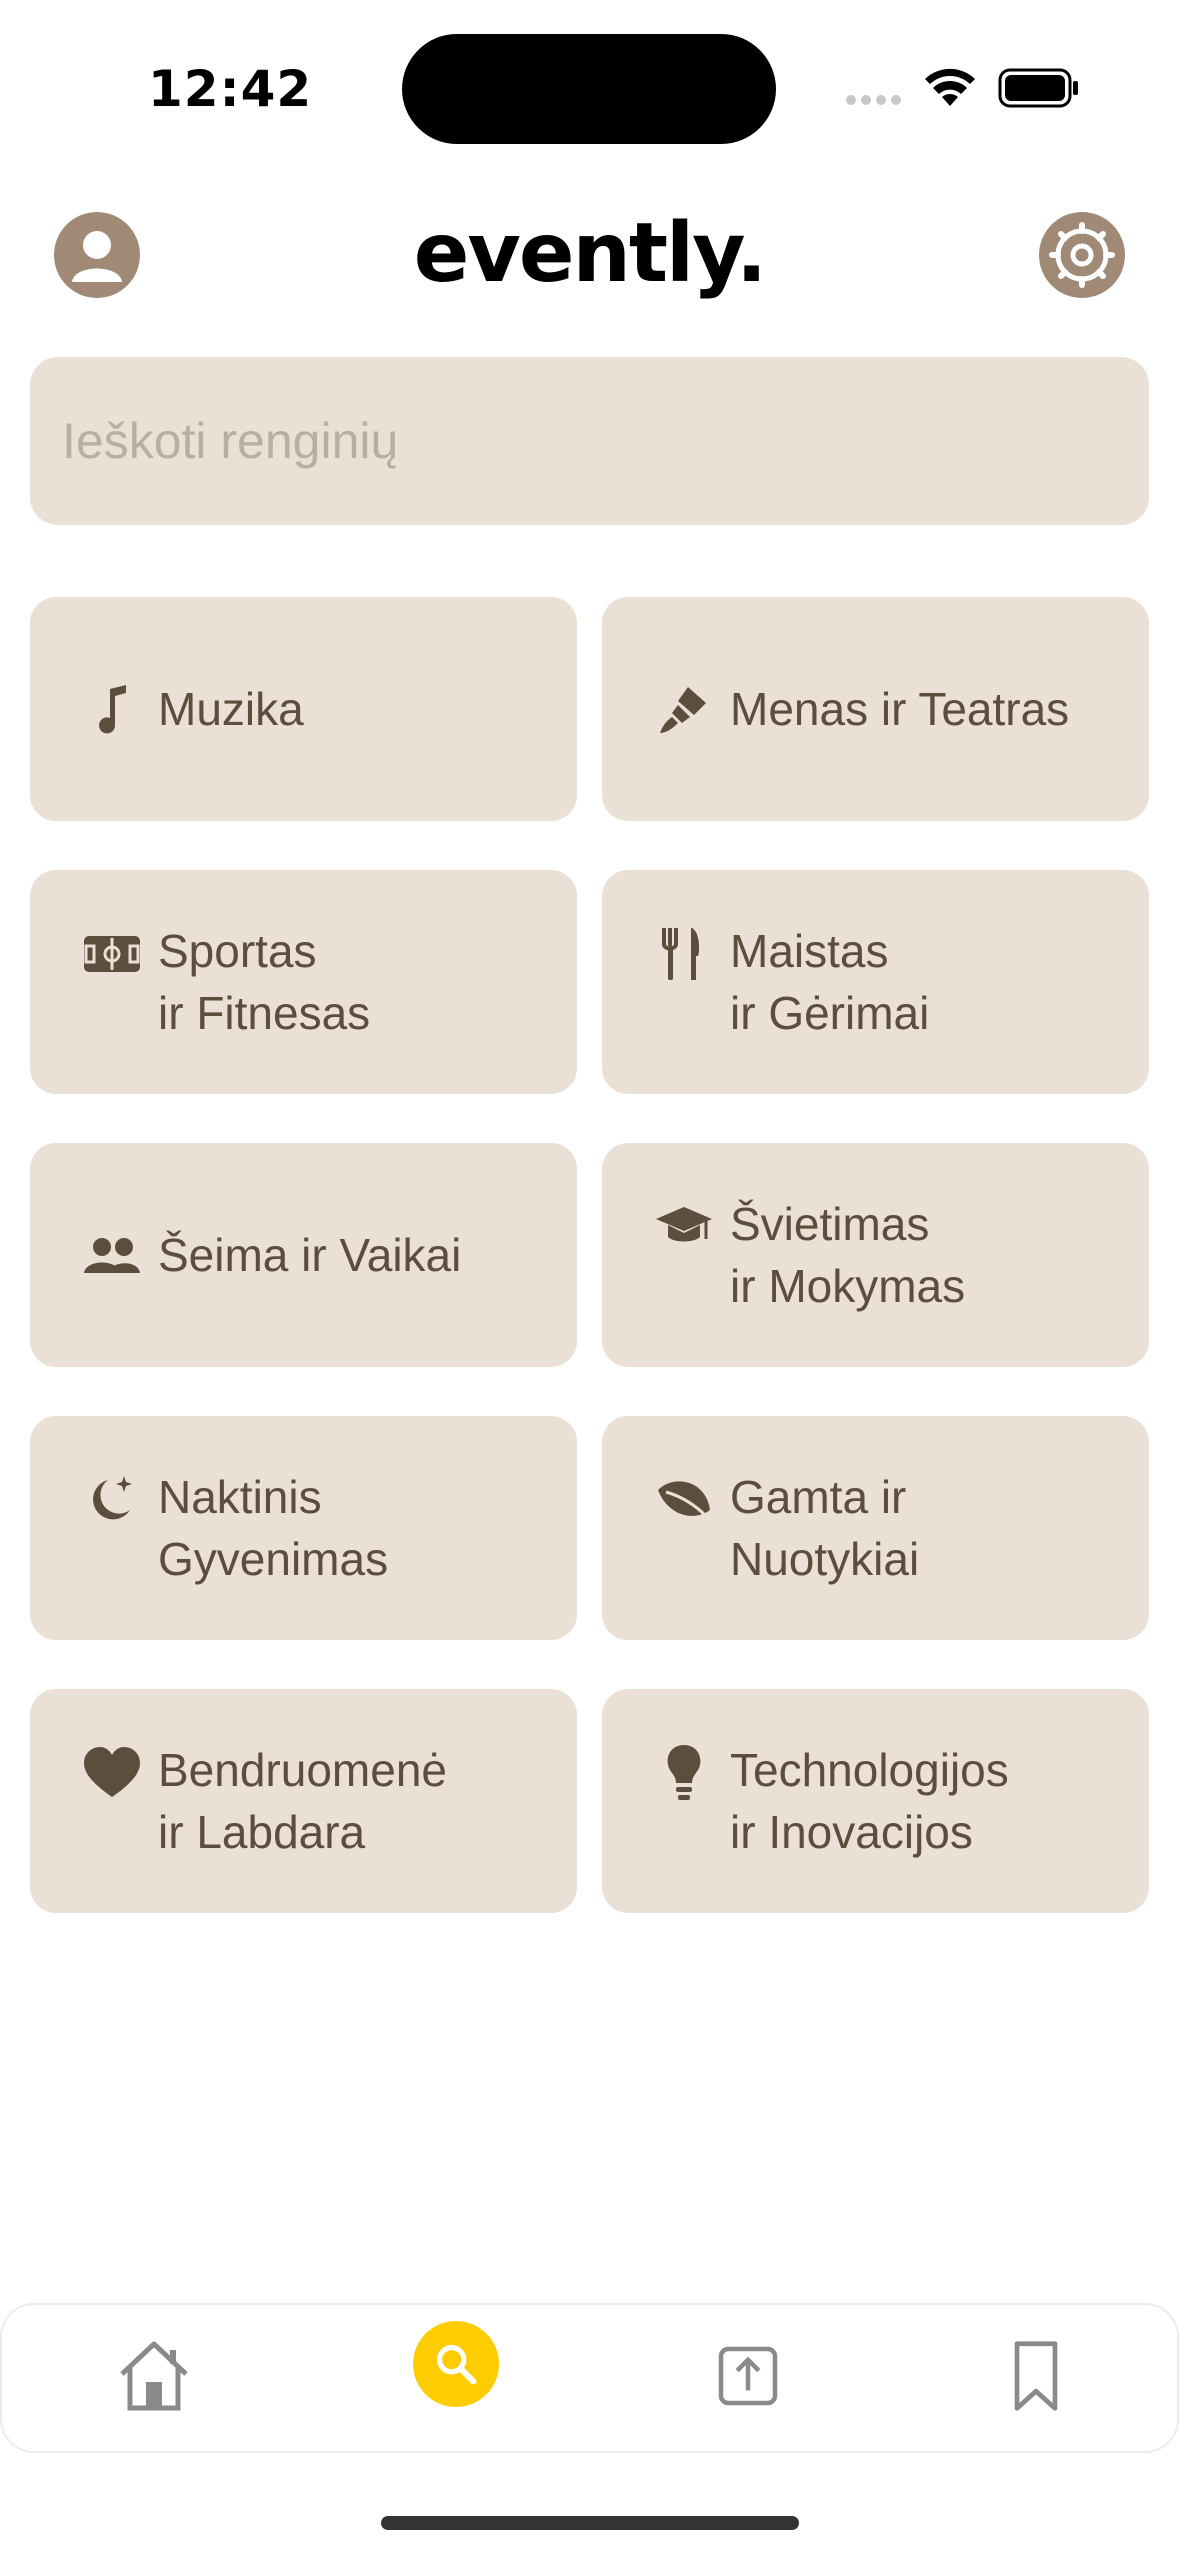 Image resolution: width=1179 pixels, height=2556 pixels. I want to click on category-label: Gamta ir Nuotykiai, so click(825, 1528).